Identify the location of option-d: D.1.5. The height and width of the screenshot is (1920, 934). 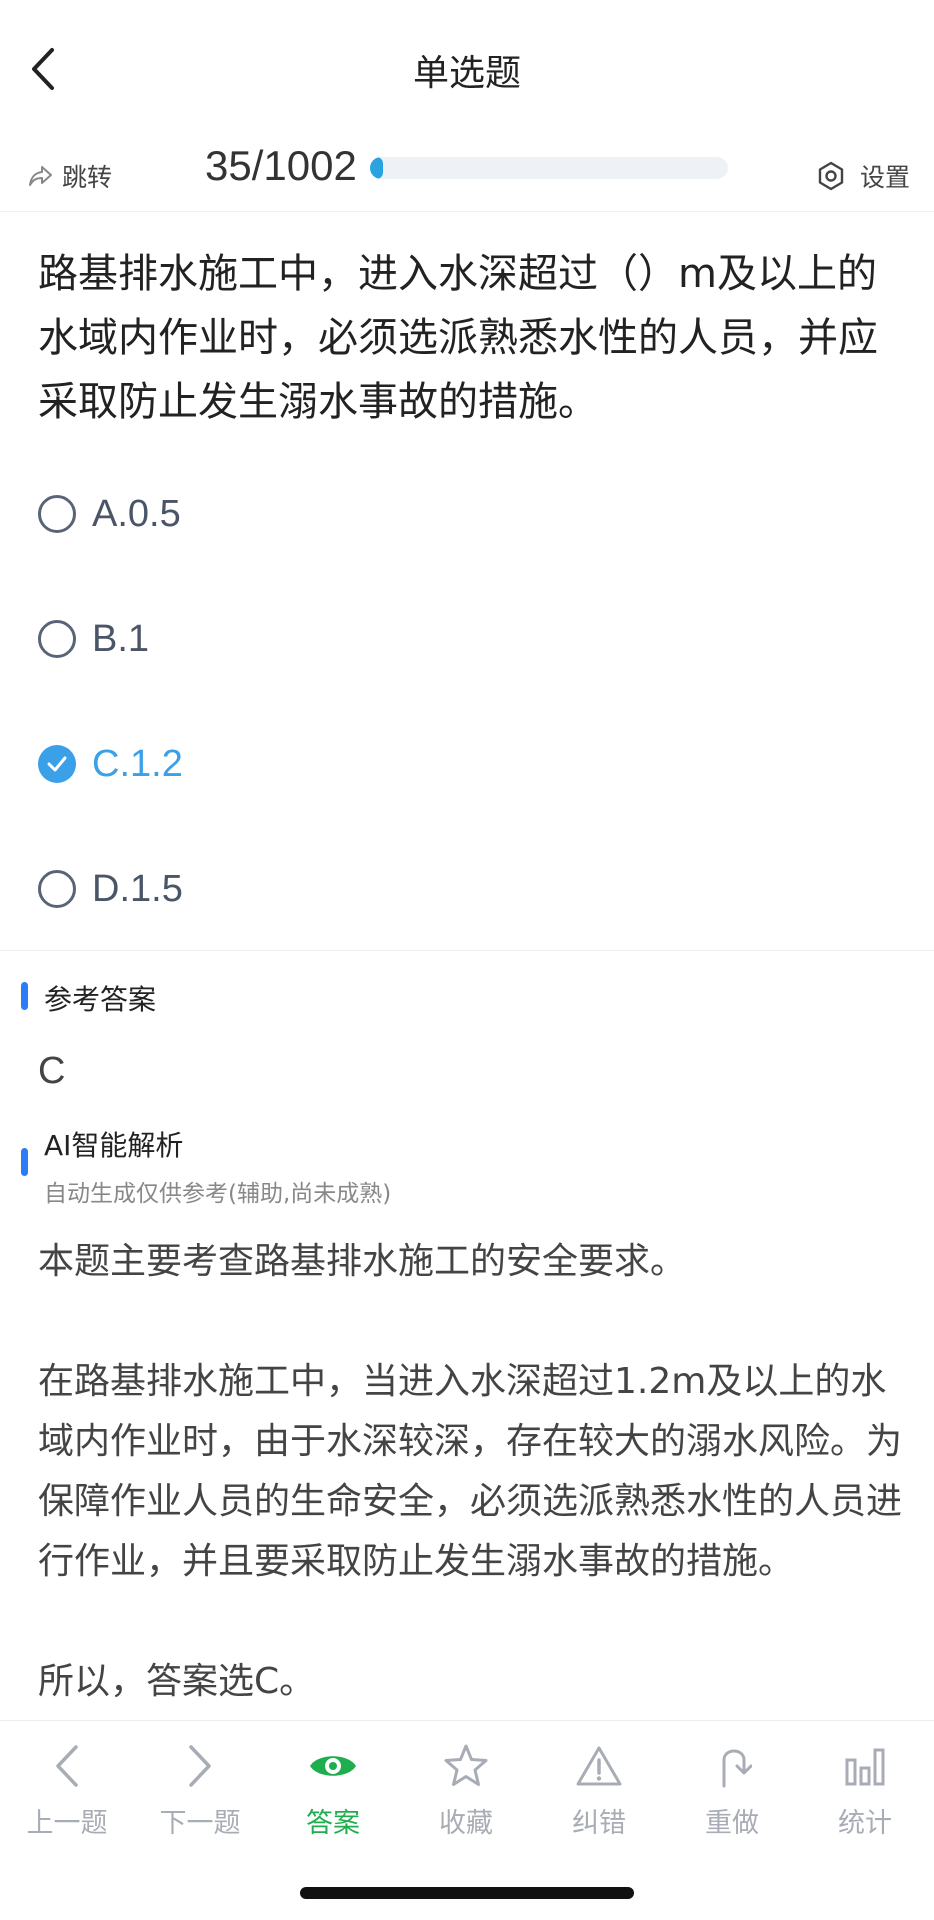
(468, 912).